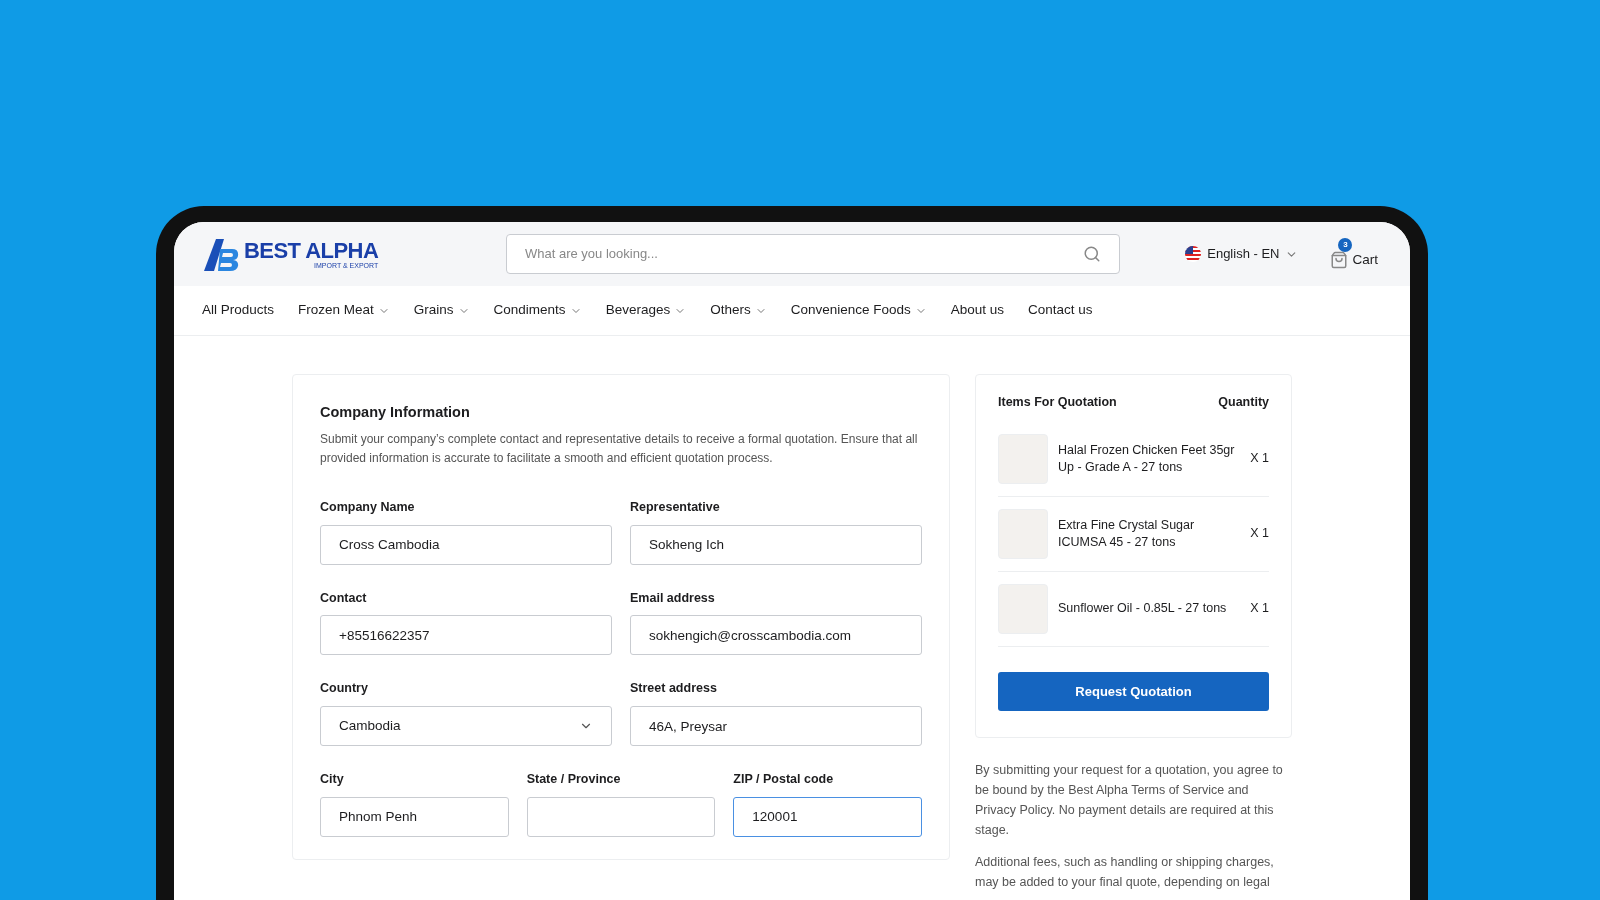  Describe the element at coordinates (738, 310) in the screenshot. I see `nav-link: Others` at that location.